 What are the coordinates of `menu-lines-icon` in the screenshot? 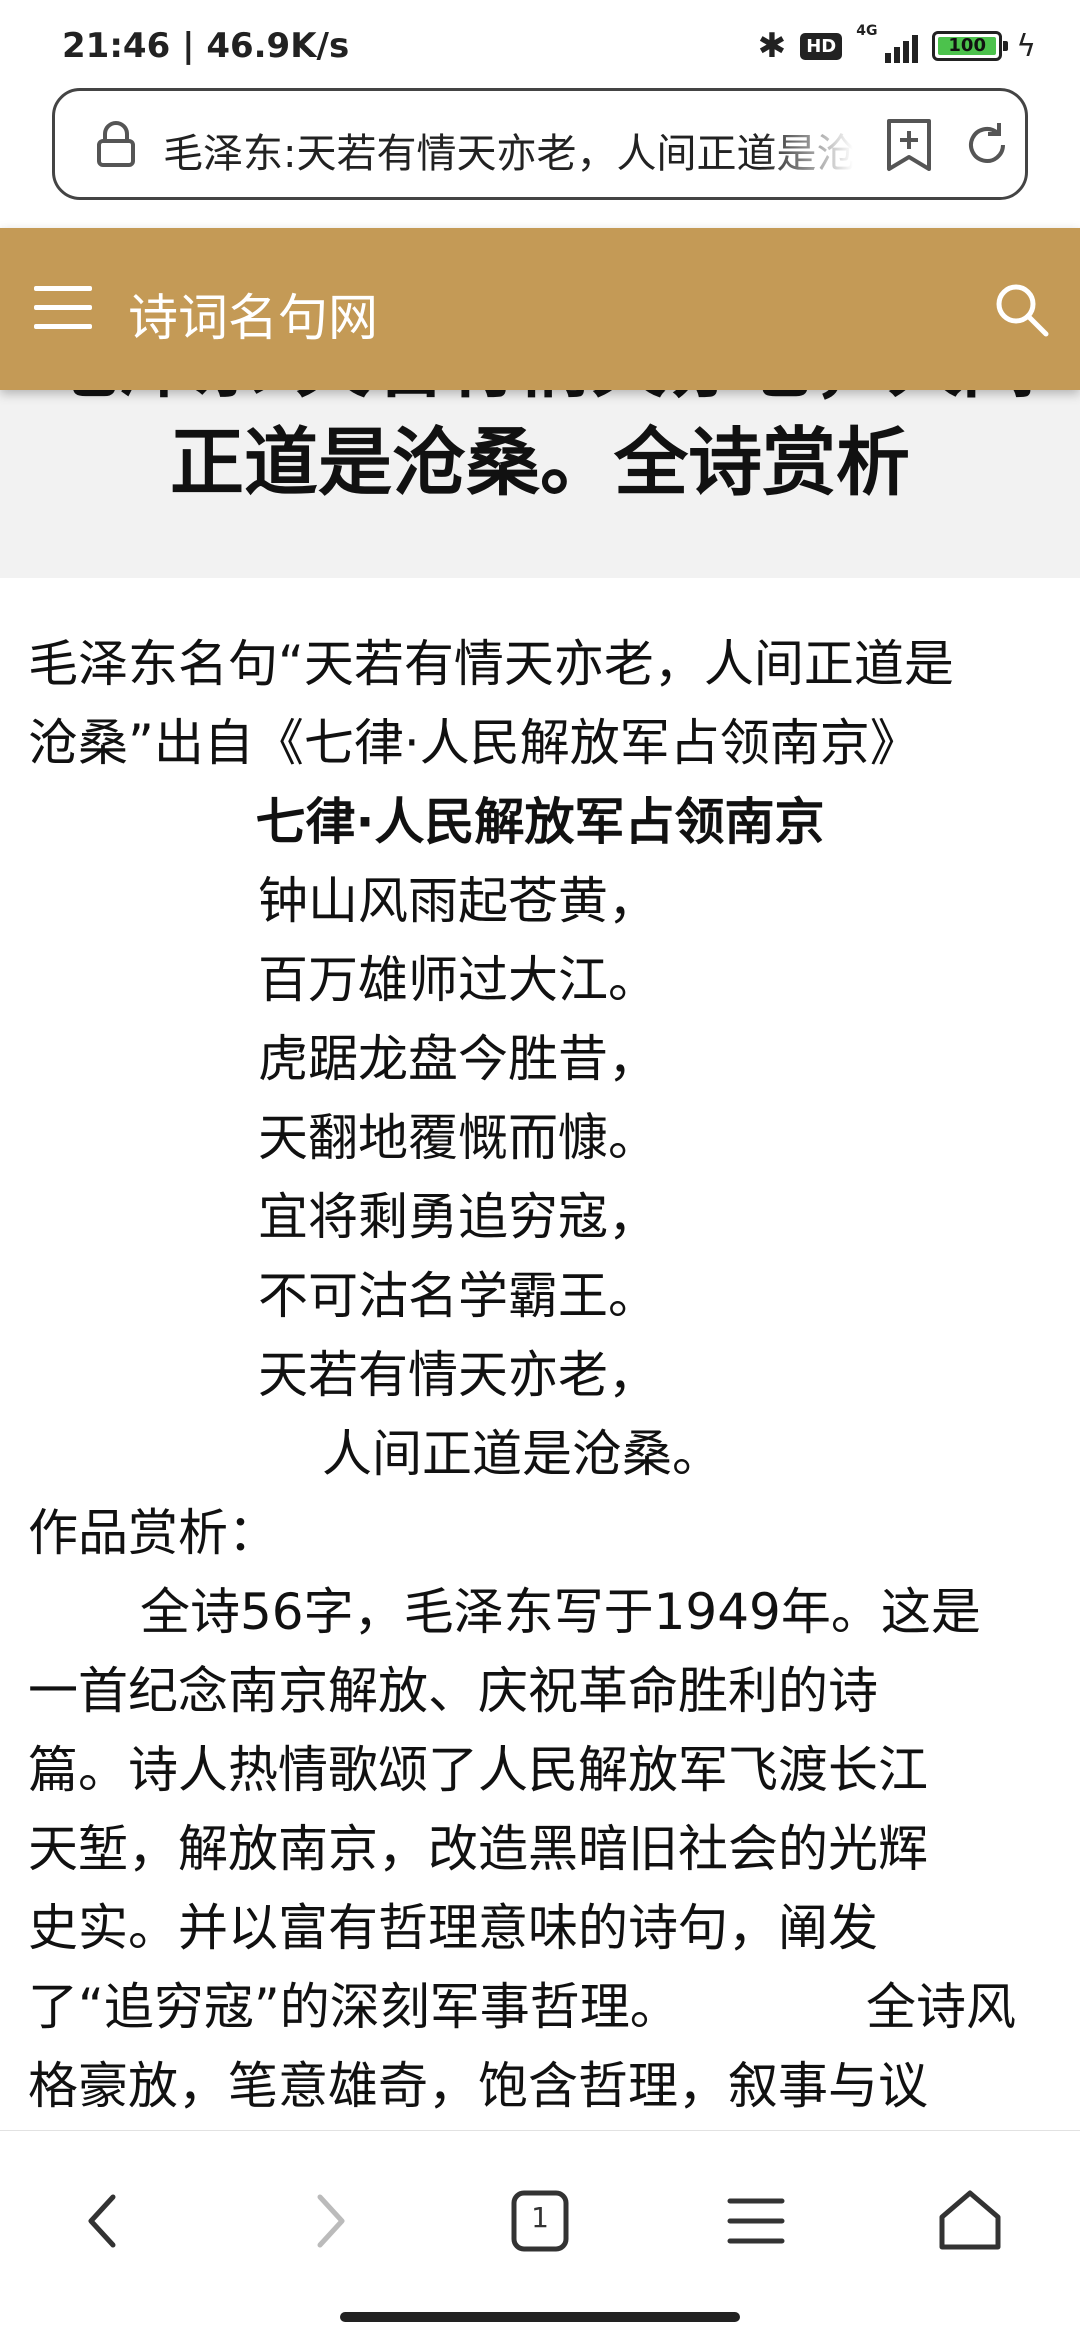 It's located at (756, 2221).